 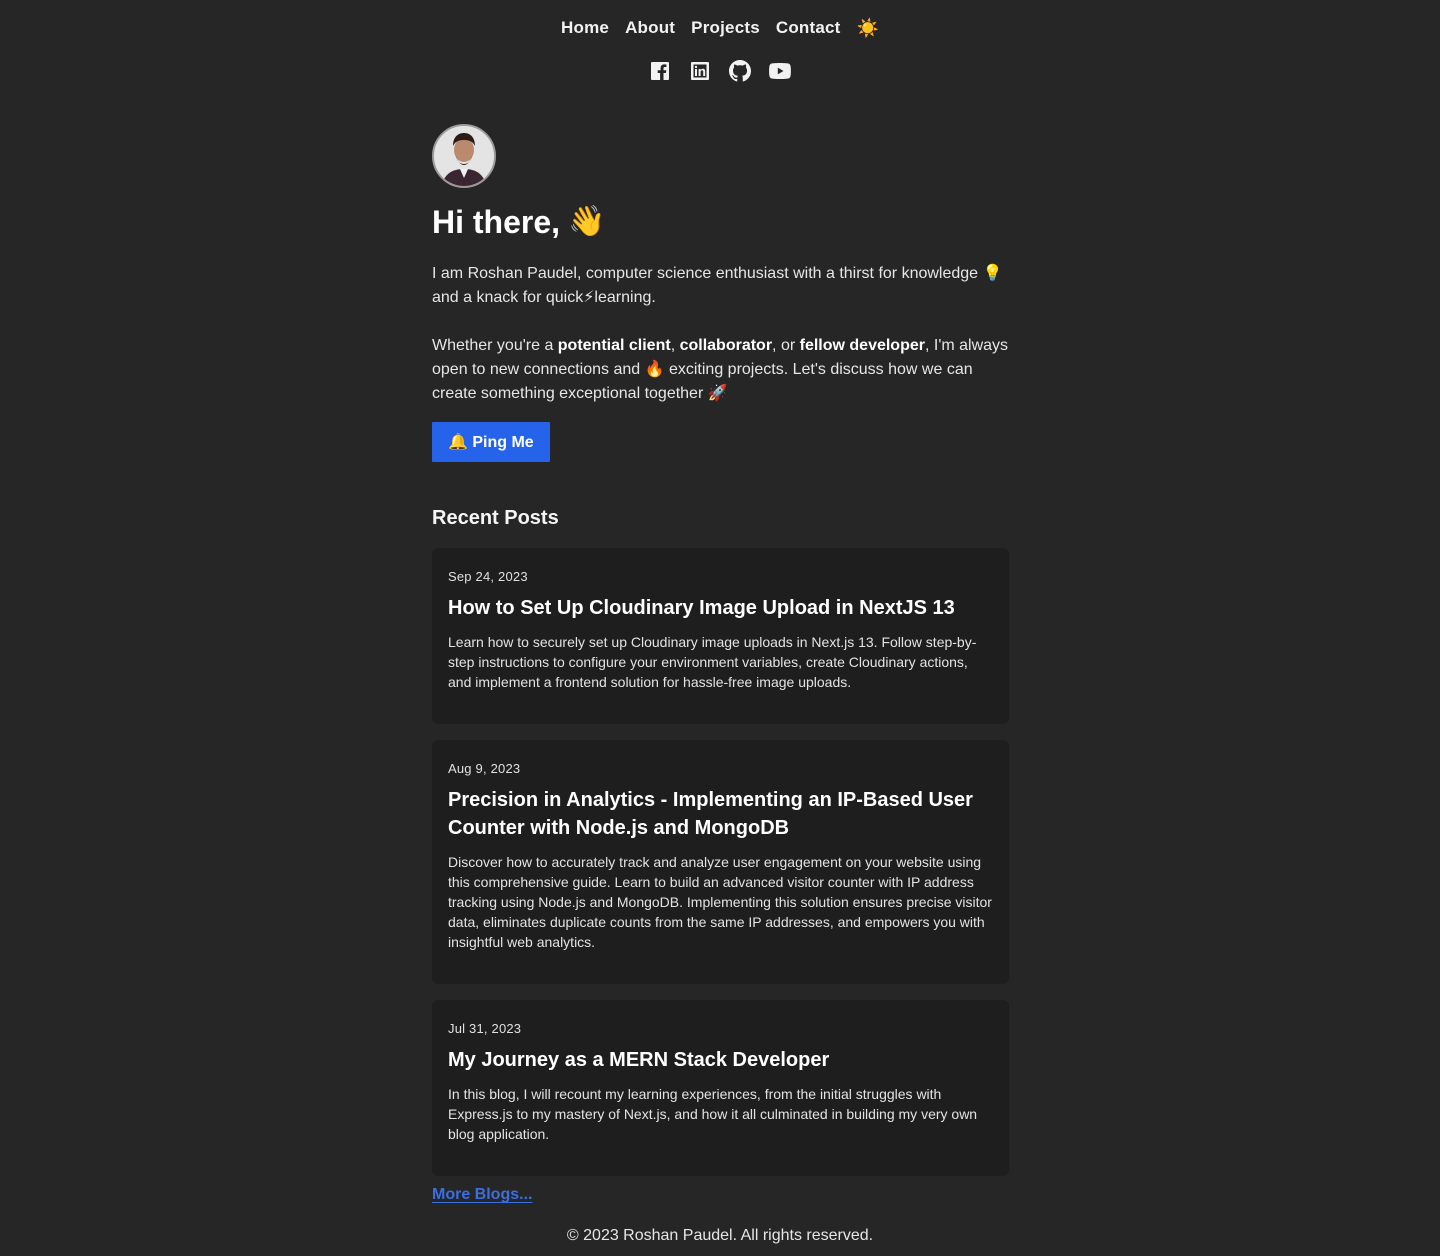 What do you see at coordinates (660, 71) in the screenshot?
I see `facebook-icon` at bounding box center [660, 71].